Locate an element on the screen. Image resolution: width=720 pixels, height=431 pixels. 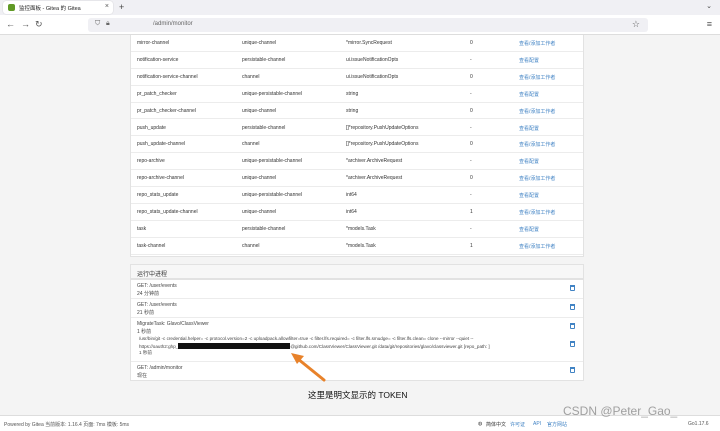
address-bar: ⛉ 🔒︎ /admin/monitor ☆ is located at coordinates (368, 25).